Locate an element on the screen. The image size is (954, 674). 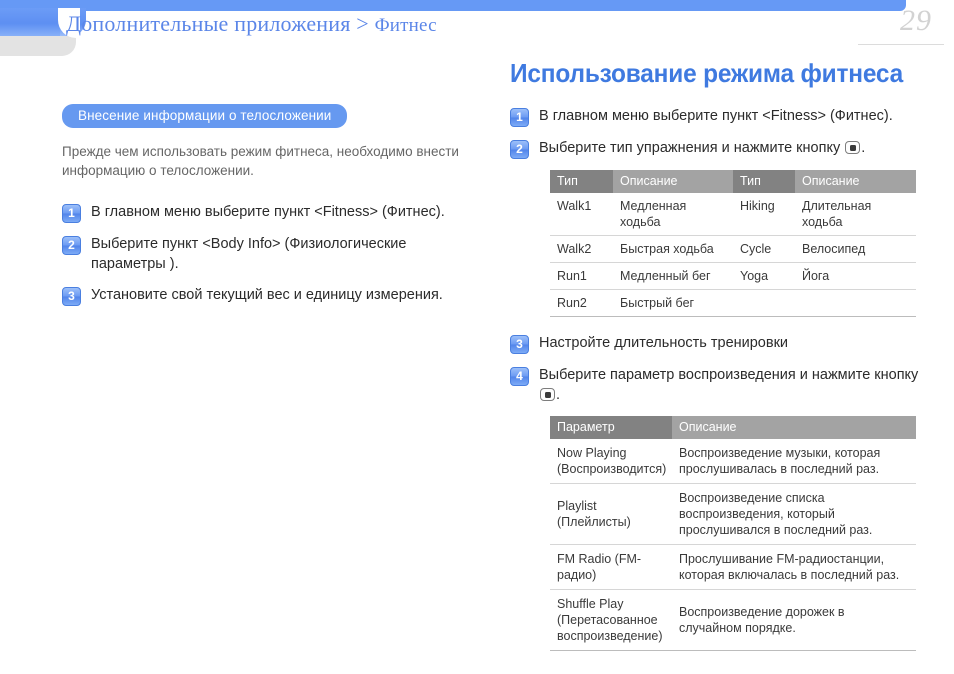
breadcrumb: Дополнительные приложения > Фитнес is located at coordinates (251, 24).